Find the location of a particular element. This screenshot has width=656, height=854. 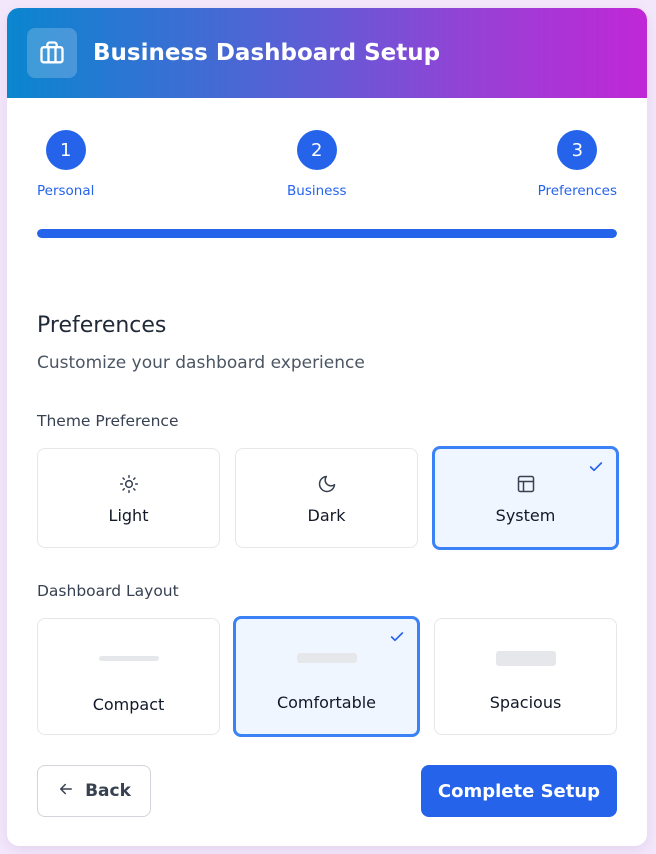

step-label: Preferences is located at coordinates (577, 191).